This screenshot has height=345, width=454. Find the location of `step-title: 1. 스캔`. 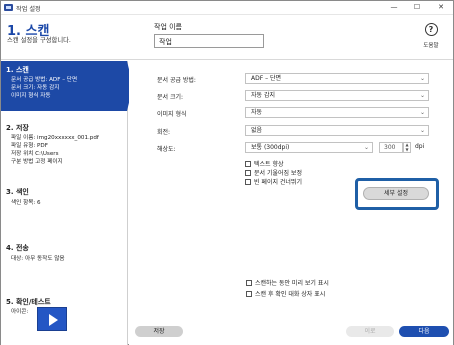

step-title: 1. 스캔 is located at coordinates (17, 70).